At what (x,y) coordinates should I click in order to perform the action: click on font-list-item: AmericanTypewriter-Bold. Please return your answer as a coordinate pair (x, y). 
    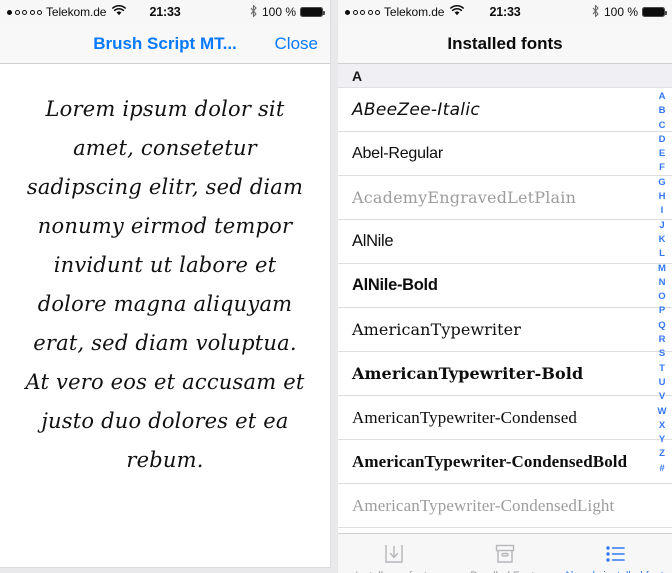
    Looking at the image, I should click on (505, 374).